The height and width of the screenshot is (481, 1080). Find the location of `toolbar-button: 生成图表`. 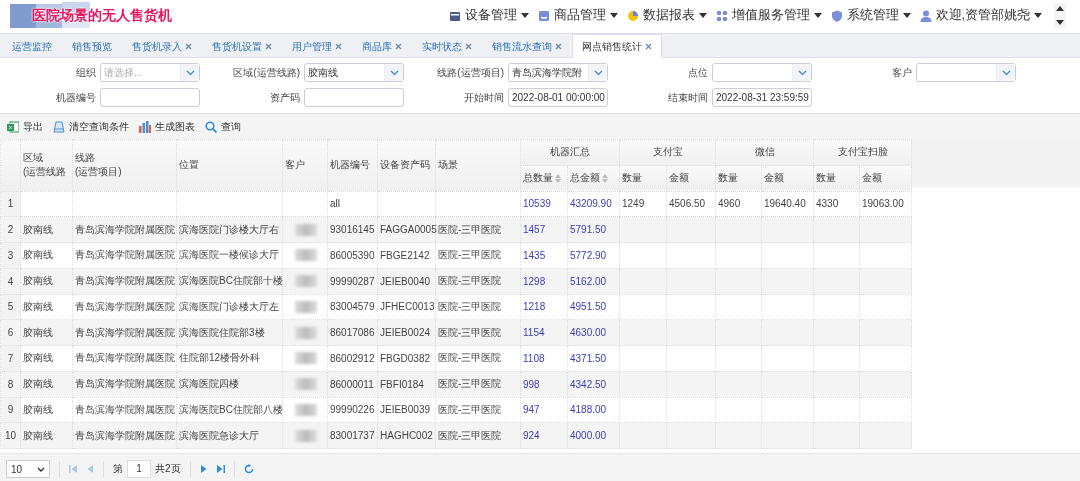

toolbar-button: 生成图表 is located at coordinates (167, 126).